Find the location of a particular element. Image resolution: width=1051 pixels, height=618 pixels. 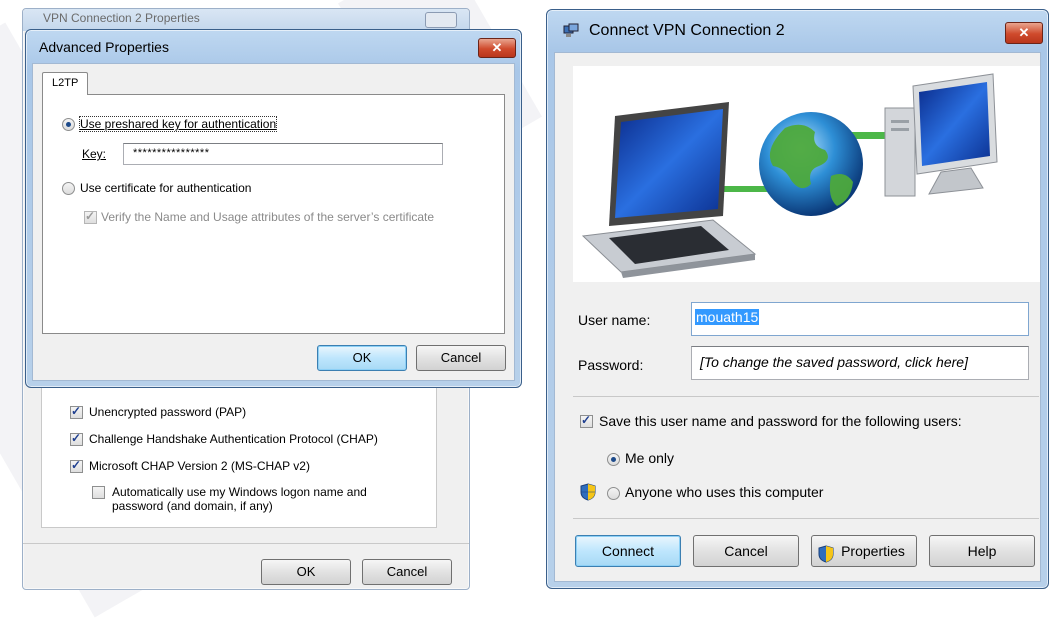

tab-l2tp: L2TP is located at coordinates (65, 83).